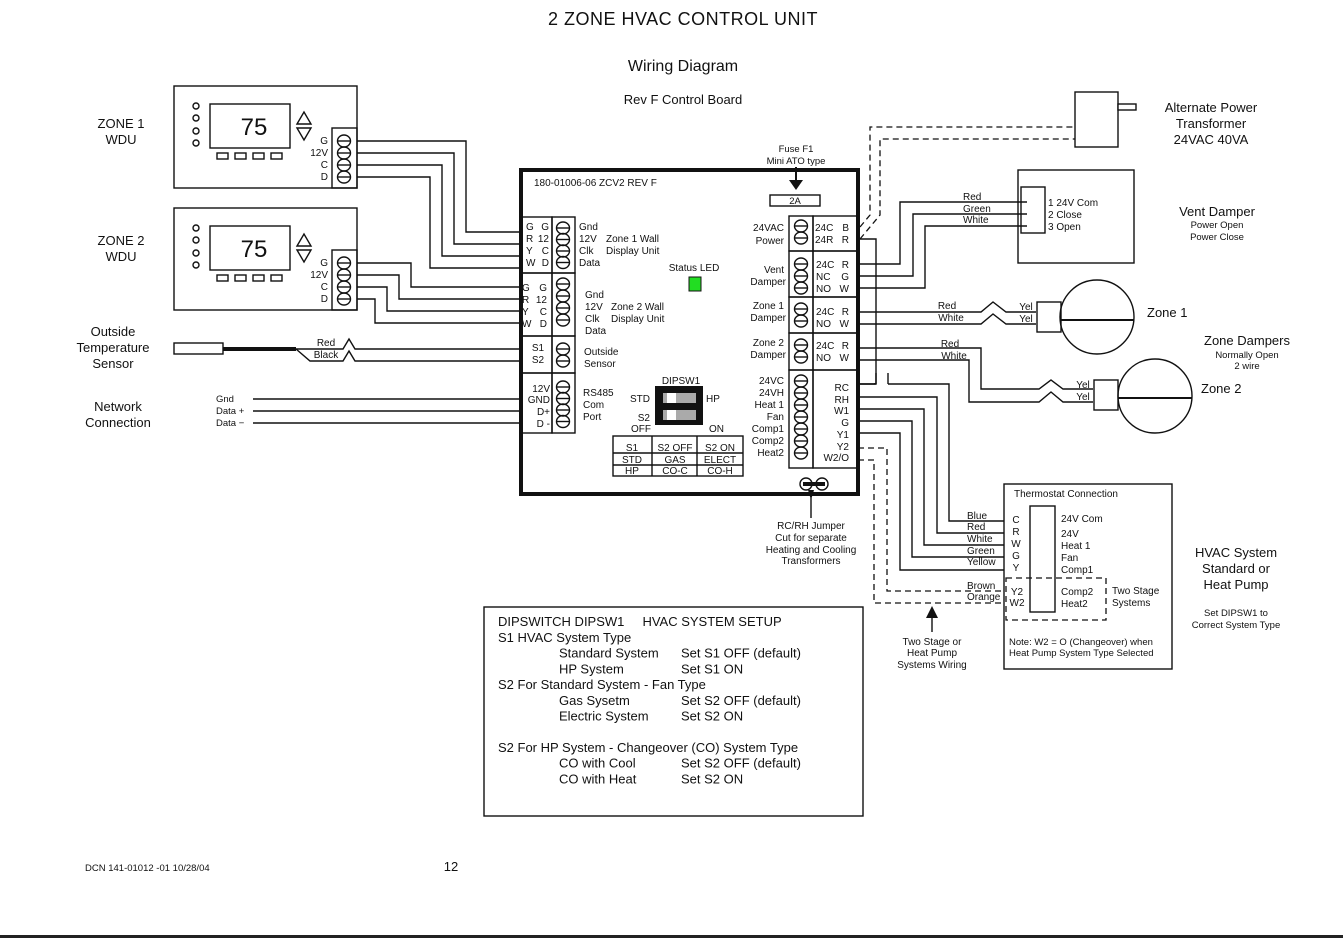 The height and width of the screenshot is (938, 1343). I want to click on block-title: Zone 2, so click(769, 343).